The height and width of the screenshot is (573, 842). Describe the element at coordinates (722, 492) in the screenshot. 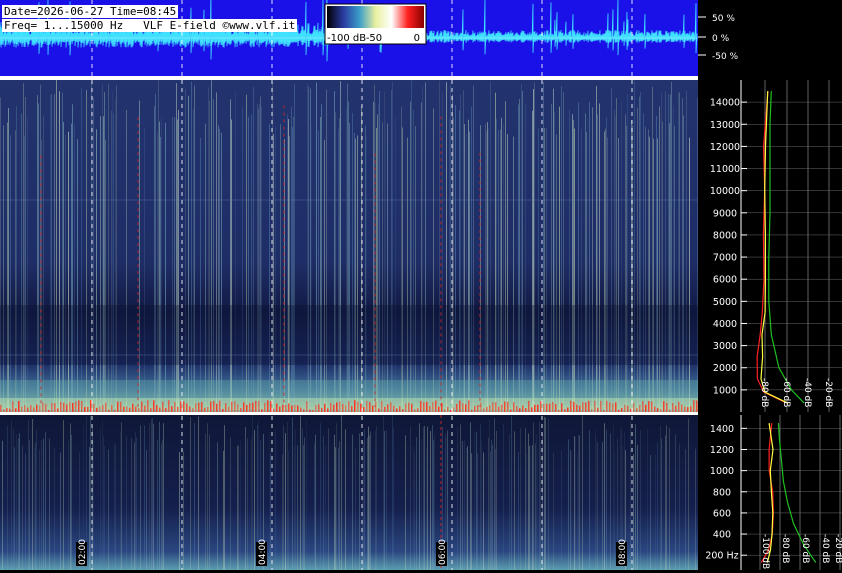

I see `frequency-tick-label: 800` at that location.